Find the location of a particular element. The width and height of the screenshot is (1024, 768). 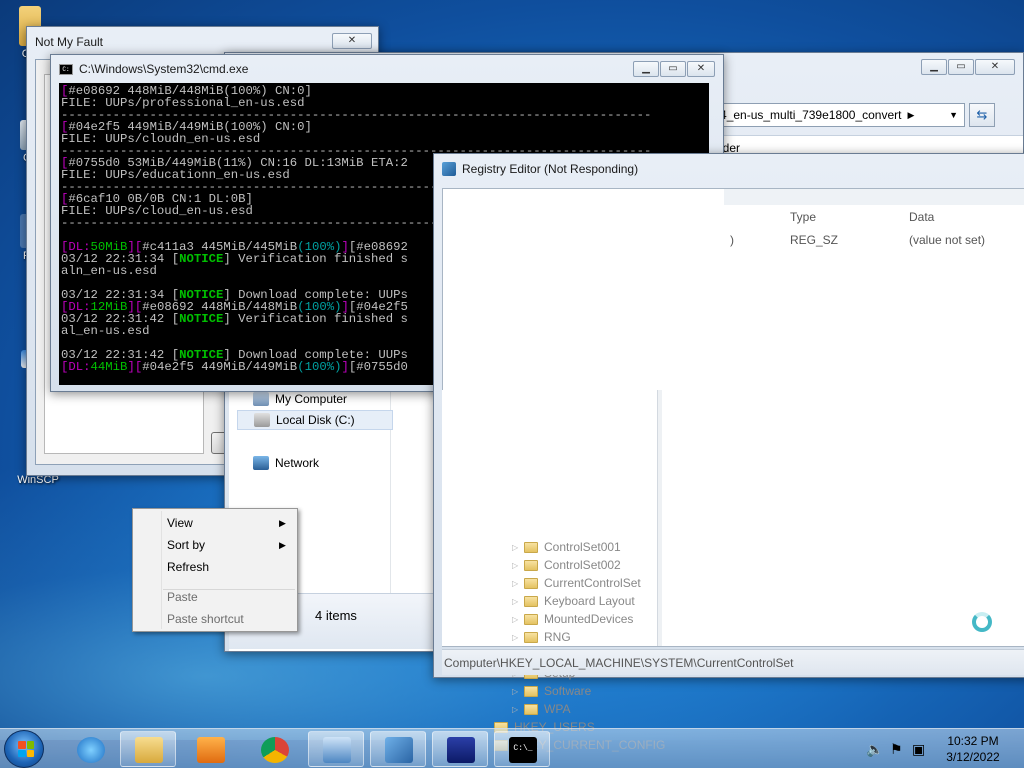

clock-time: 10:32 PM is located at coordinates (973, 741).